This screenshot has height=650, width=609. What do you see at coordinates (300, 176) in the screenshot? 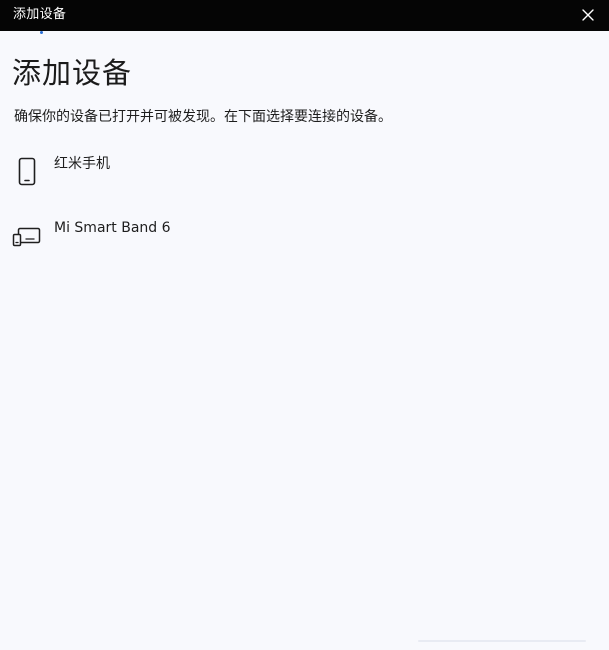
I see `device-item-redmi-phone: 红米手机` at bounding box center [300, 176].